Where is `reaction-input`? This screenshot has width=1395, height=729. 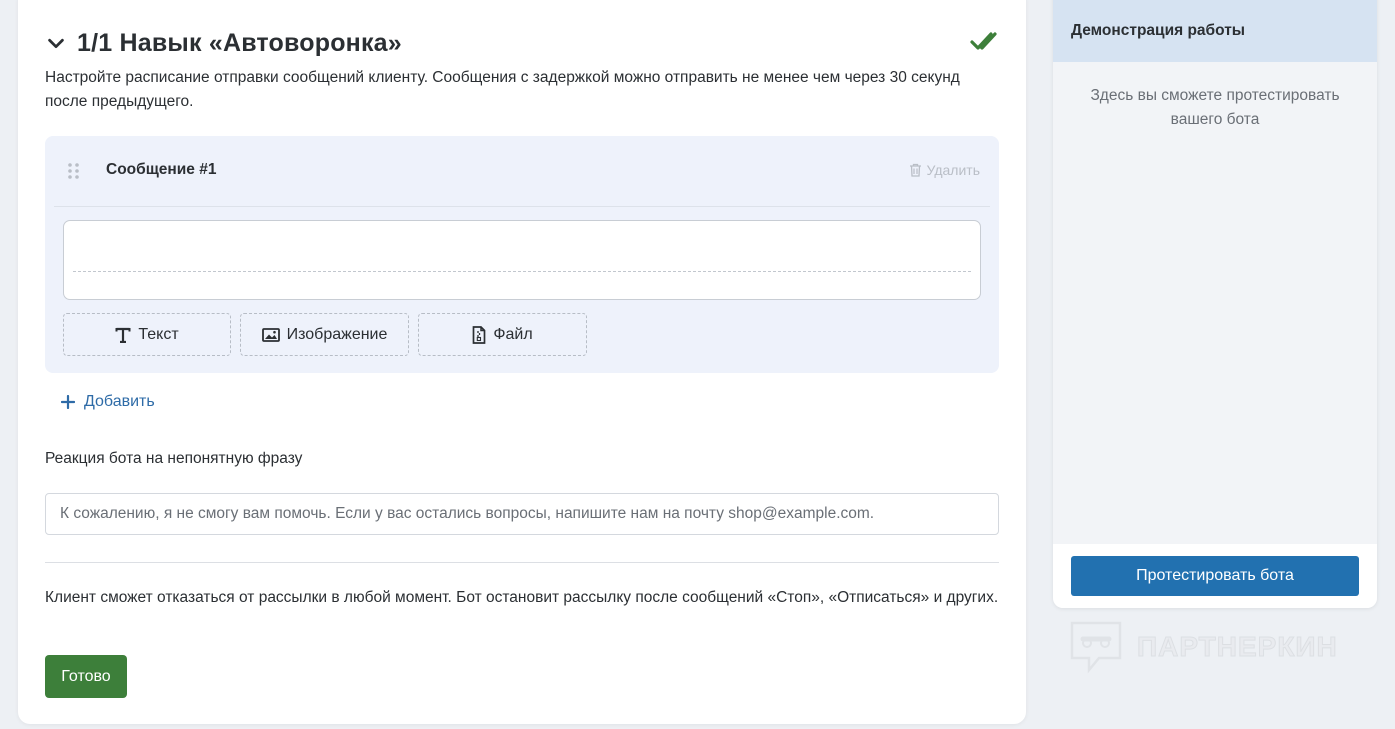
reaction-input is located at coordinates (522, 514).